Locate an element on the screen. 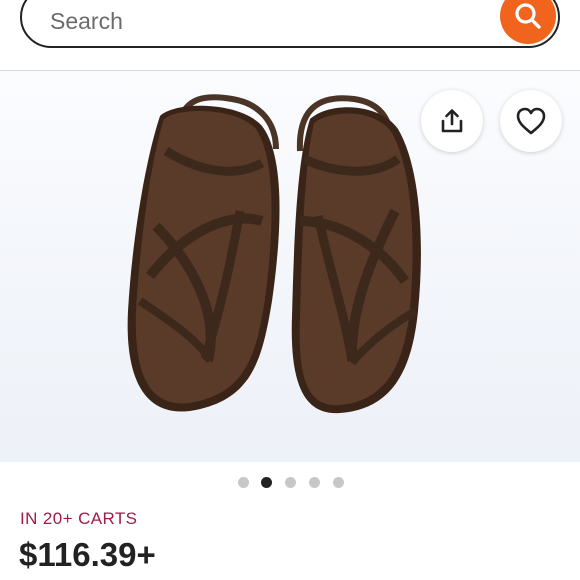 Image resolution: width=580 pixels, height=580 pixels. search-button is located at coordinates (528, 22).